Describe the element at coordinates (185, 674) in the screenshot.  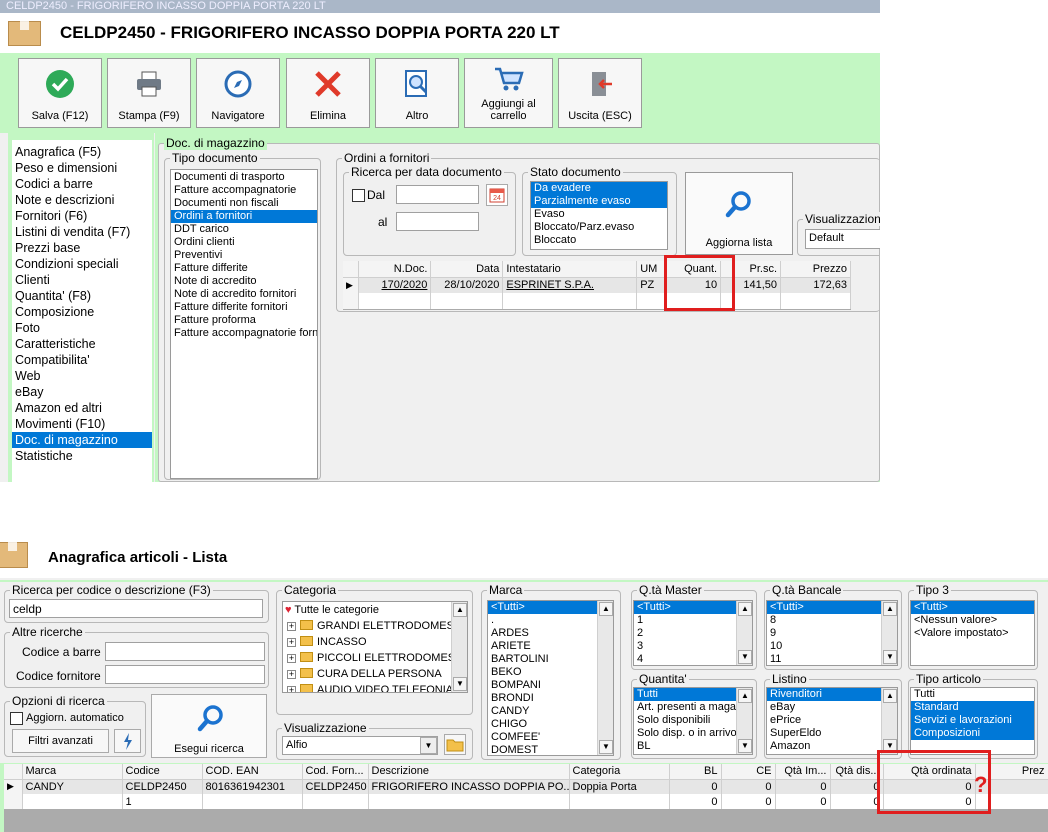
I see `codforn-input` at that location.